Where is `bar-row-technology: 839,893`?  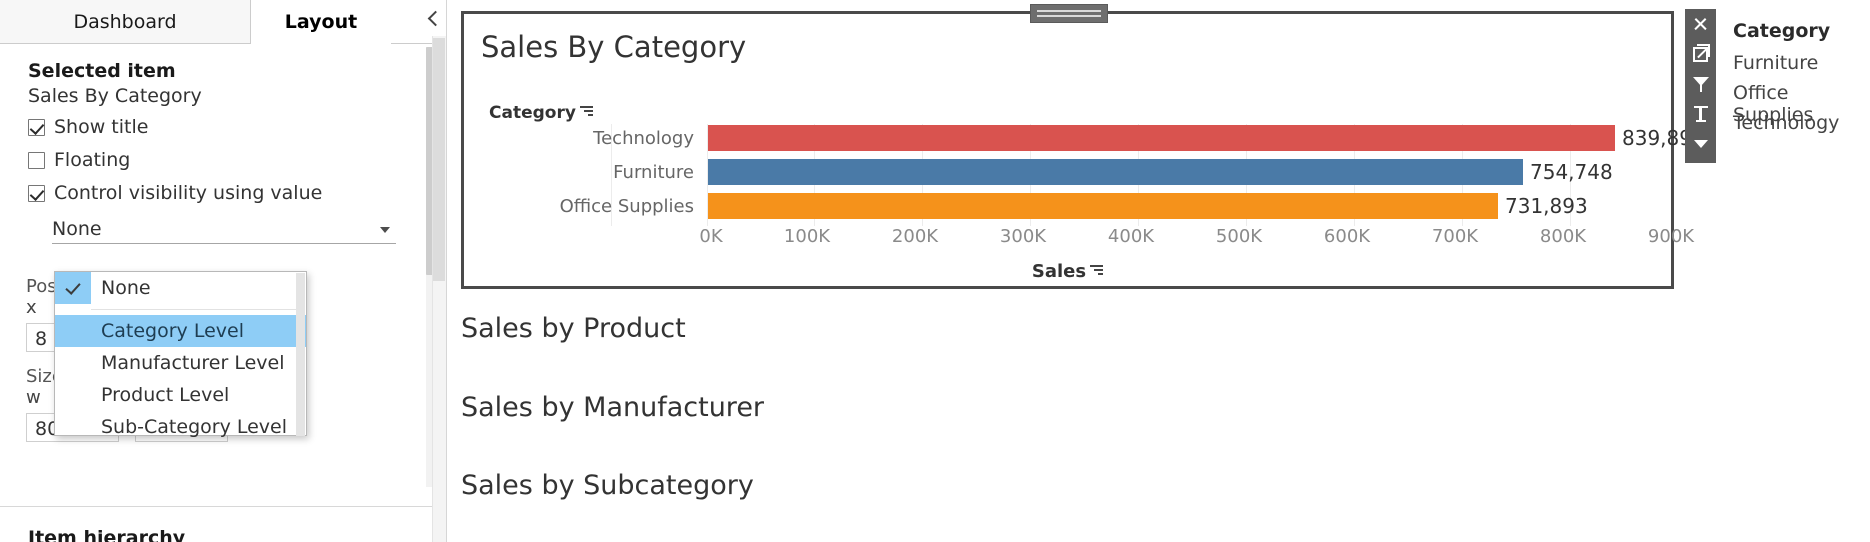 bar-row-technology: 839,893 is located at coordinates (1206, 138).